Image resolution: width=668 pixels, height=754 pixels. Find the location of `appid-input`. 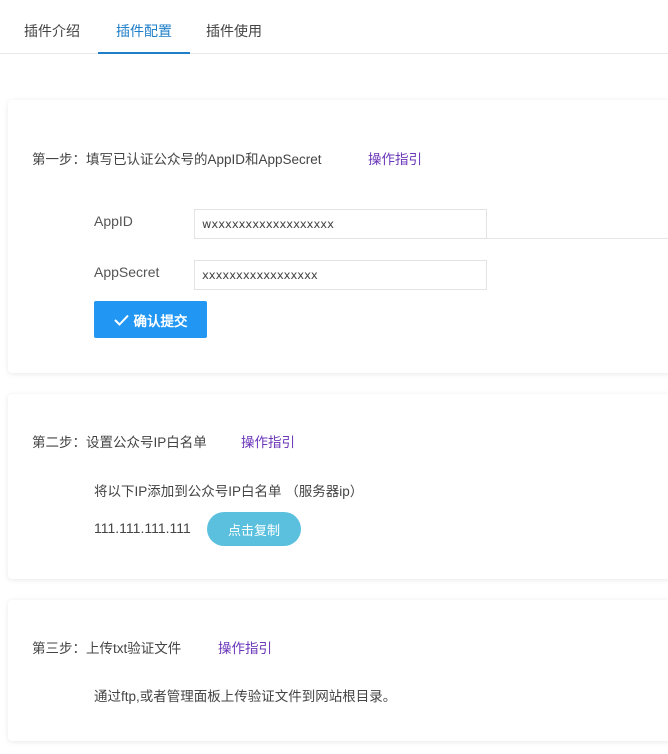

appid-input is located at coordinates (340, 224).